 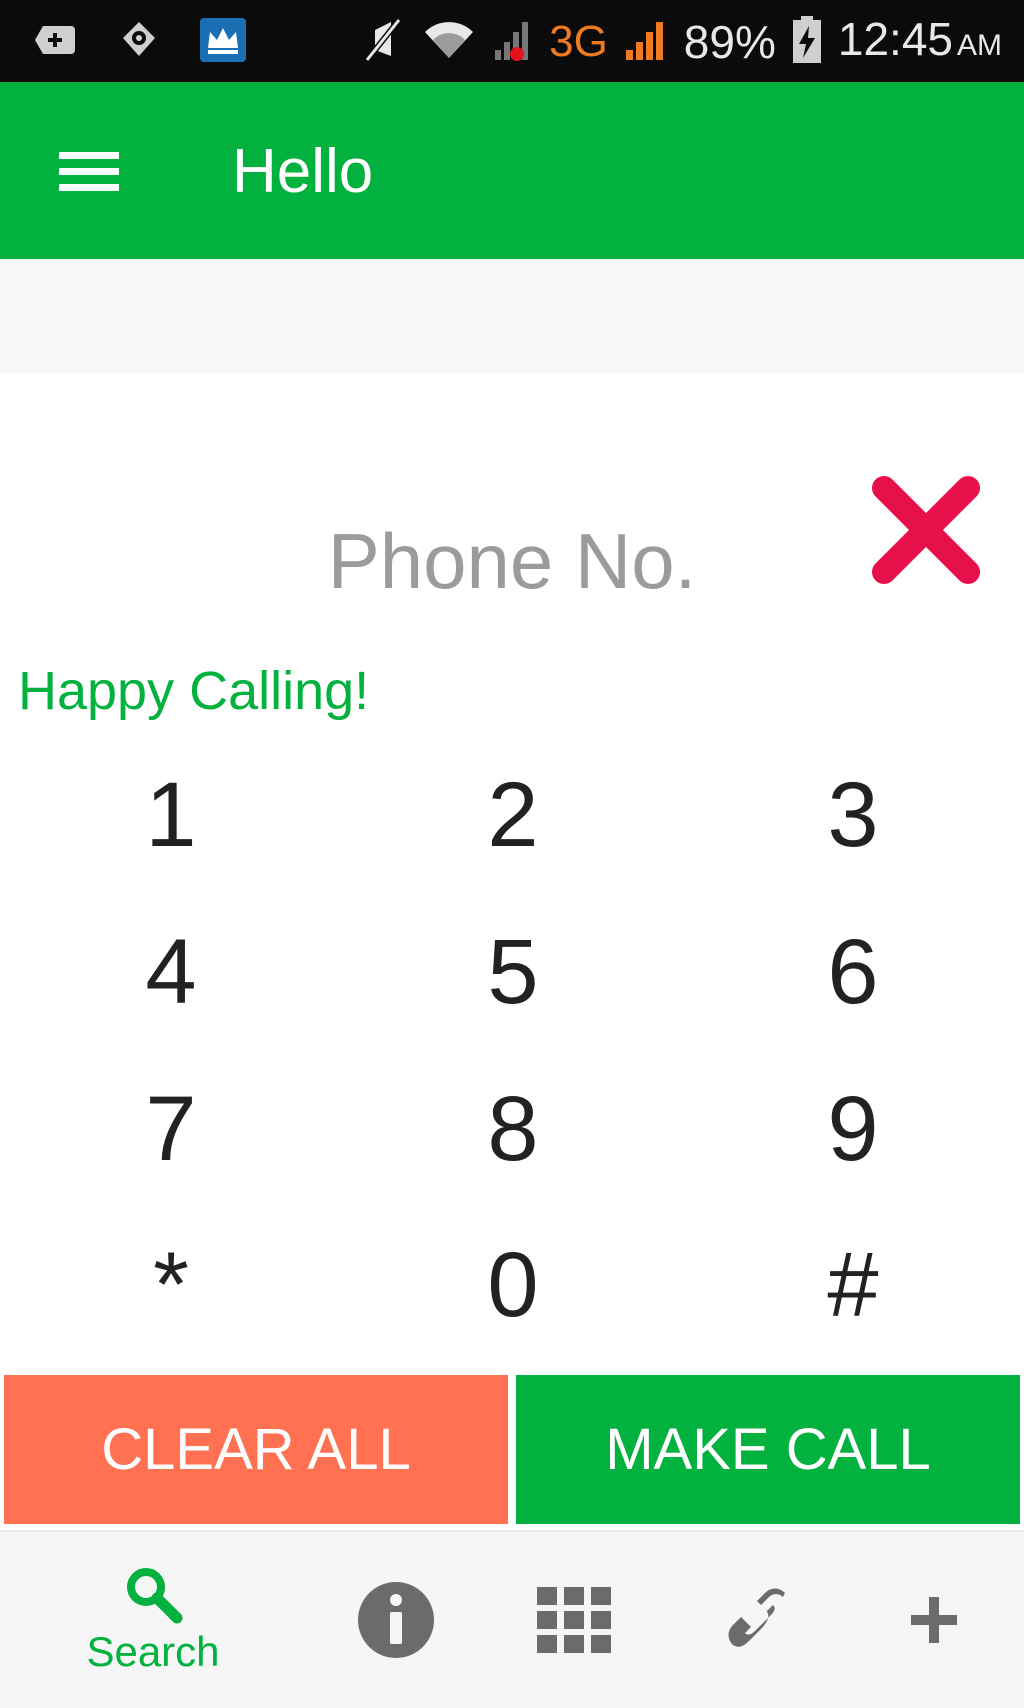 What do you see at coordinates (171, 972) in the screenshot?
I see `key-4: 4` at bounding box center [171, 972].